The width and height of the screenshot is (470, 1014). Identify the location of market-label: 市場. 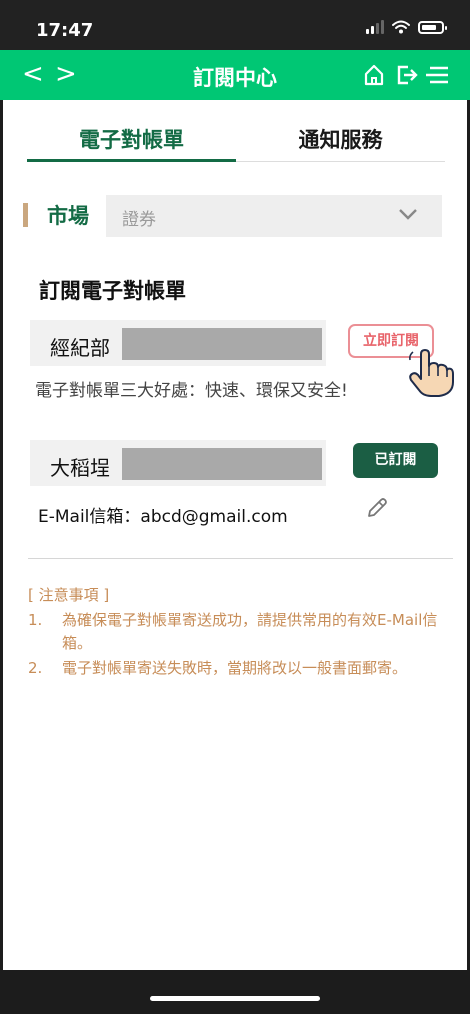
(68, 216).